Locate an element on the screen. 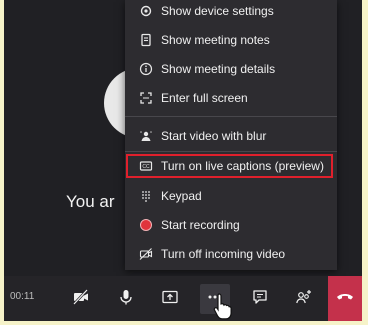 Image resolution: width=368 pixels, height=325 pixels. menu-item-full-screen: Enter full screen is located at coordinates (231, 98).